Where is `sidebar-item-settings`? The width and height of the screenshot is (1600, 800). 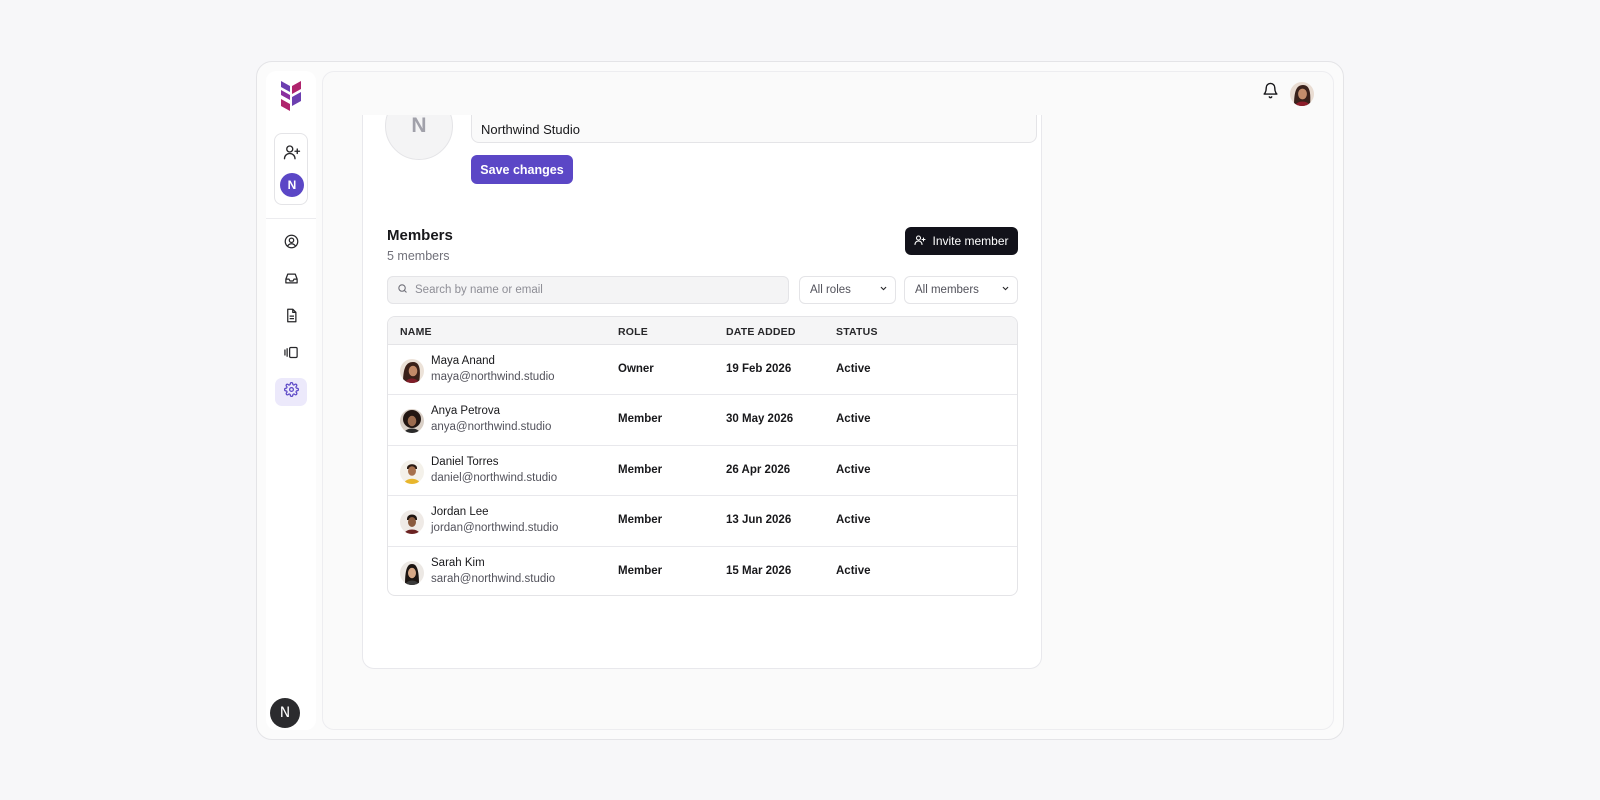 sidebar-item-settings is located at coordinates (291, 392).